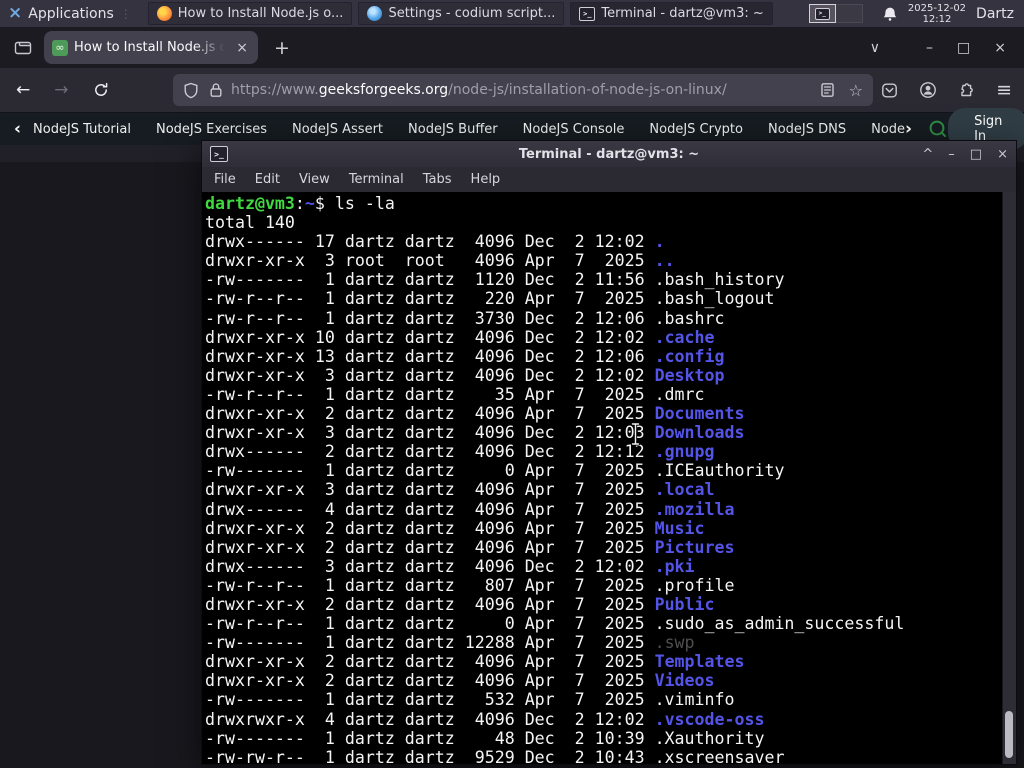  Describe the element at coordinates (937, 19) in the screenshot. I see `clock-time: 12:12` at that location.